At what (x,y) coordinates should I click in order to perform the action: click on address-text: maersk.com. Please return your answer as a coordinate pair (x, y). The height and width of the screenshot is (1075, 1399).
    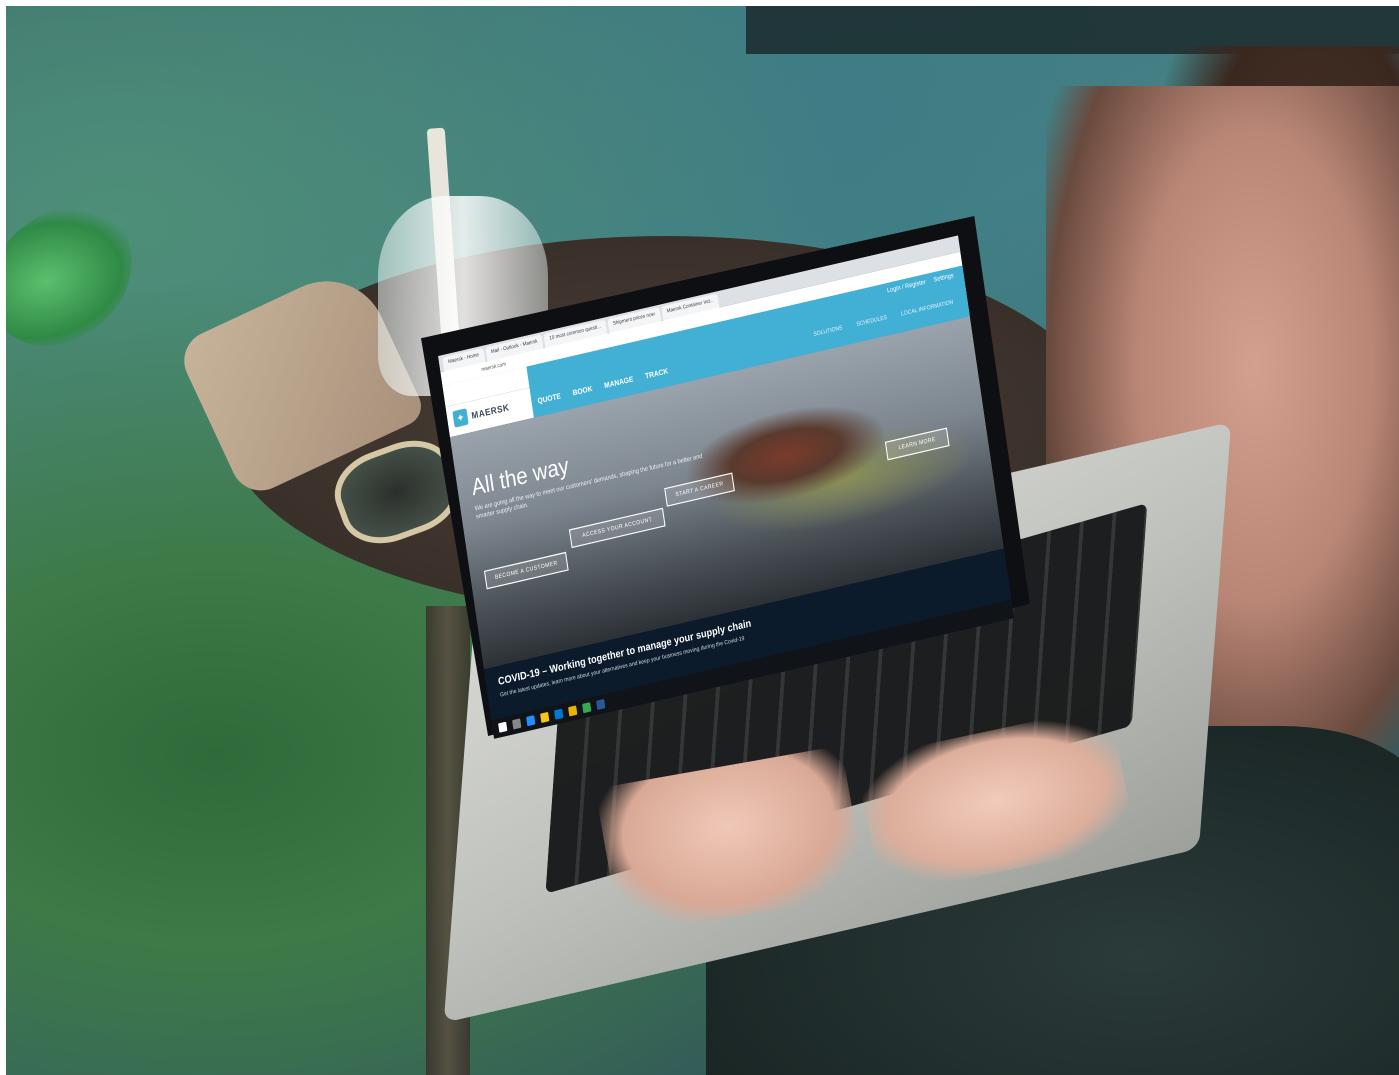
    Looking at the image, I should click on (493, 366).